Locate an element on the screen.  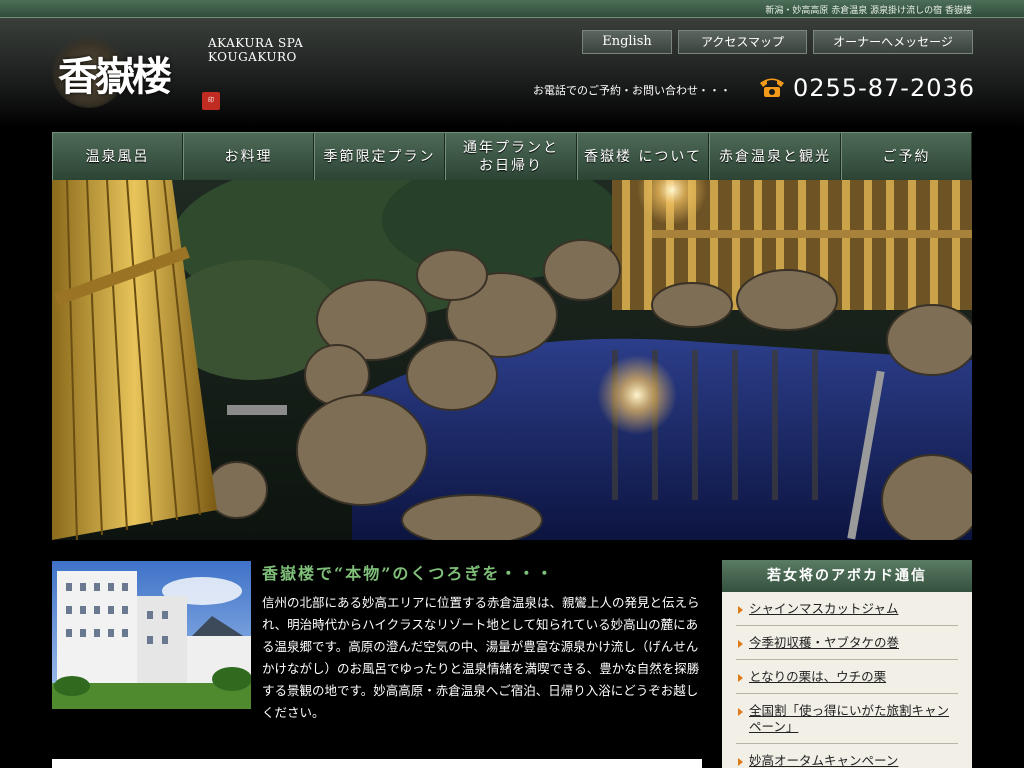
telephone-icon is located at coordinates (772, 87).